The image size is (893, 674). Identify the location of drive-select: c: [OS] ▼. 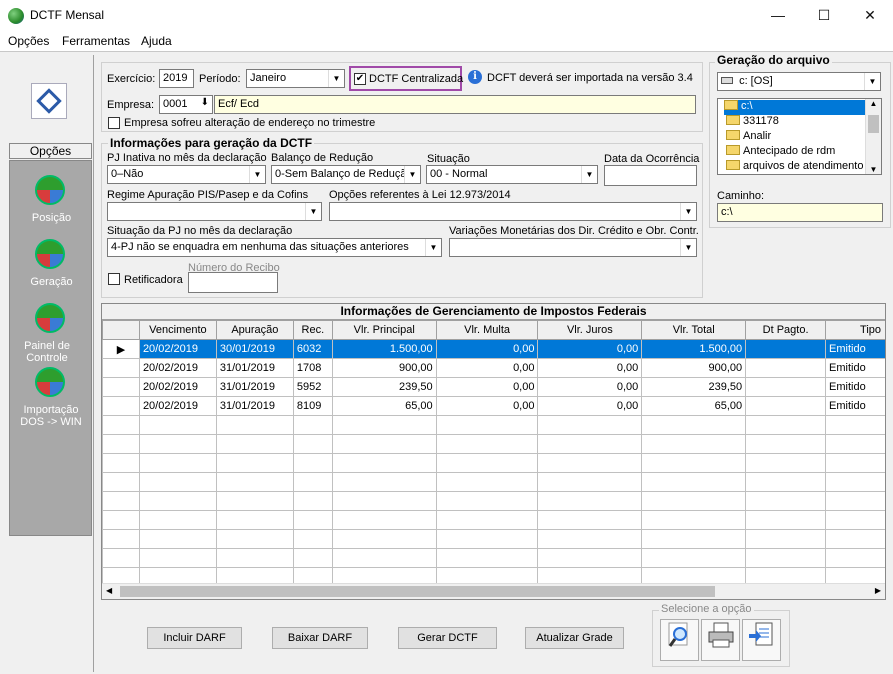
(799, 81).